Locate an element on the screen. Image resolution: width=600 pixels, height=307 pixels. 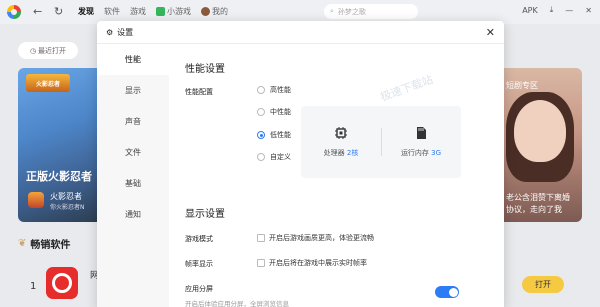
top-nav: 发现 软件 游戏 小游戏 我的 is located at coordinates (153, 11).